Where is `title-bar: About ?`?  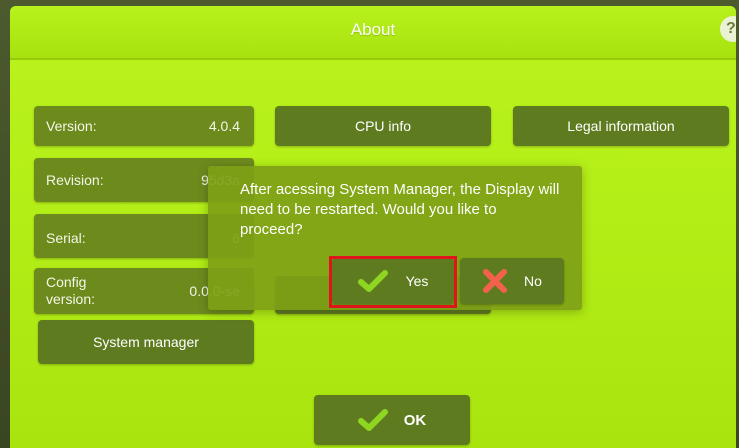
title-bar: About ? is located at coordinates (373, 33).